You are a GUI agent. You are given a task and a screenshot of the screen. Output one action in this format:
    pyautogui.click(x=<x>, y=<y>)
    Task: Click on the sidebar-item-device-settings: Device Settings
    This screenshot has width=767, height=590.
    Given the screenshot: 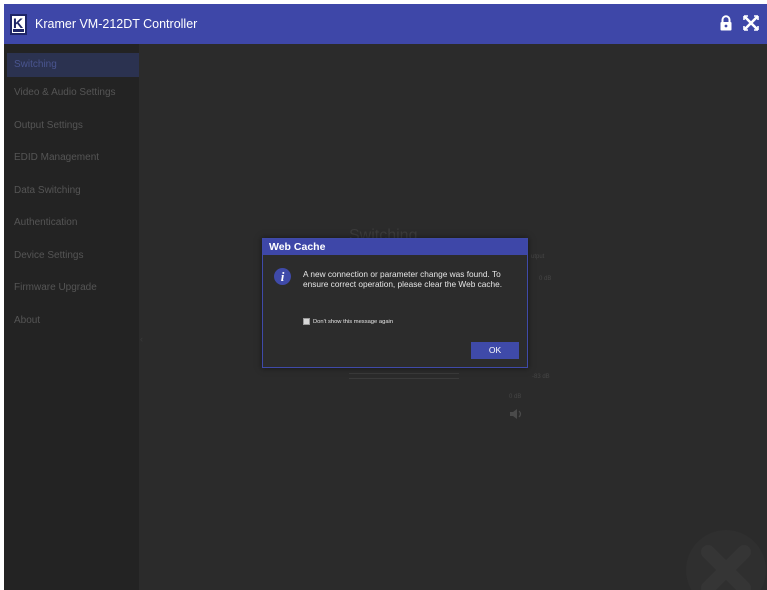 What is the action you would take?
    pyautogui.click(x=71, y=256)
    